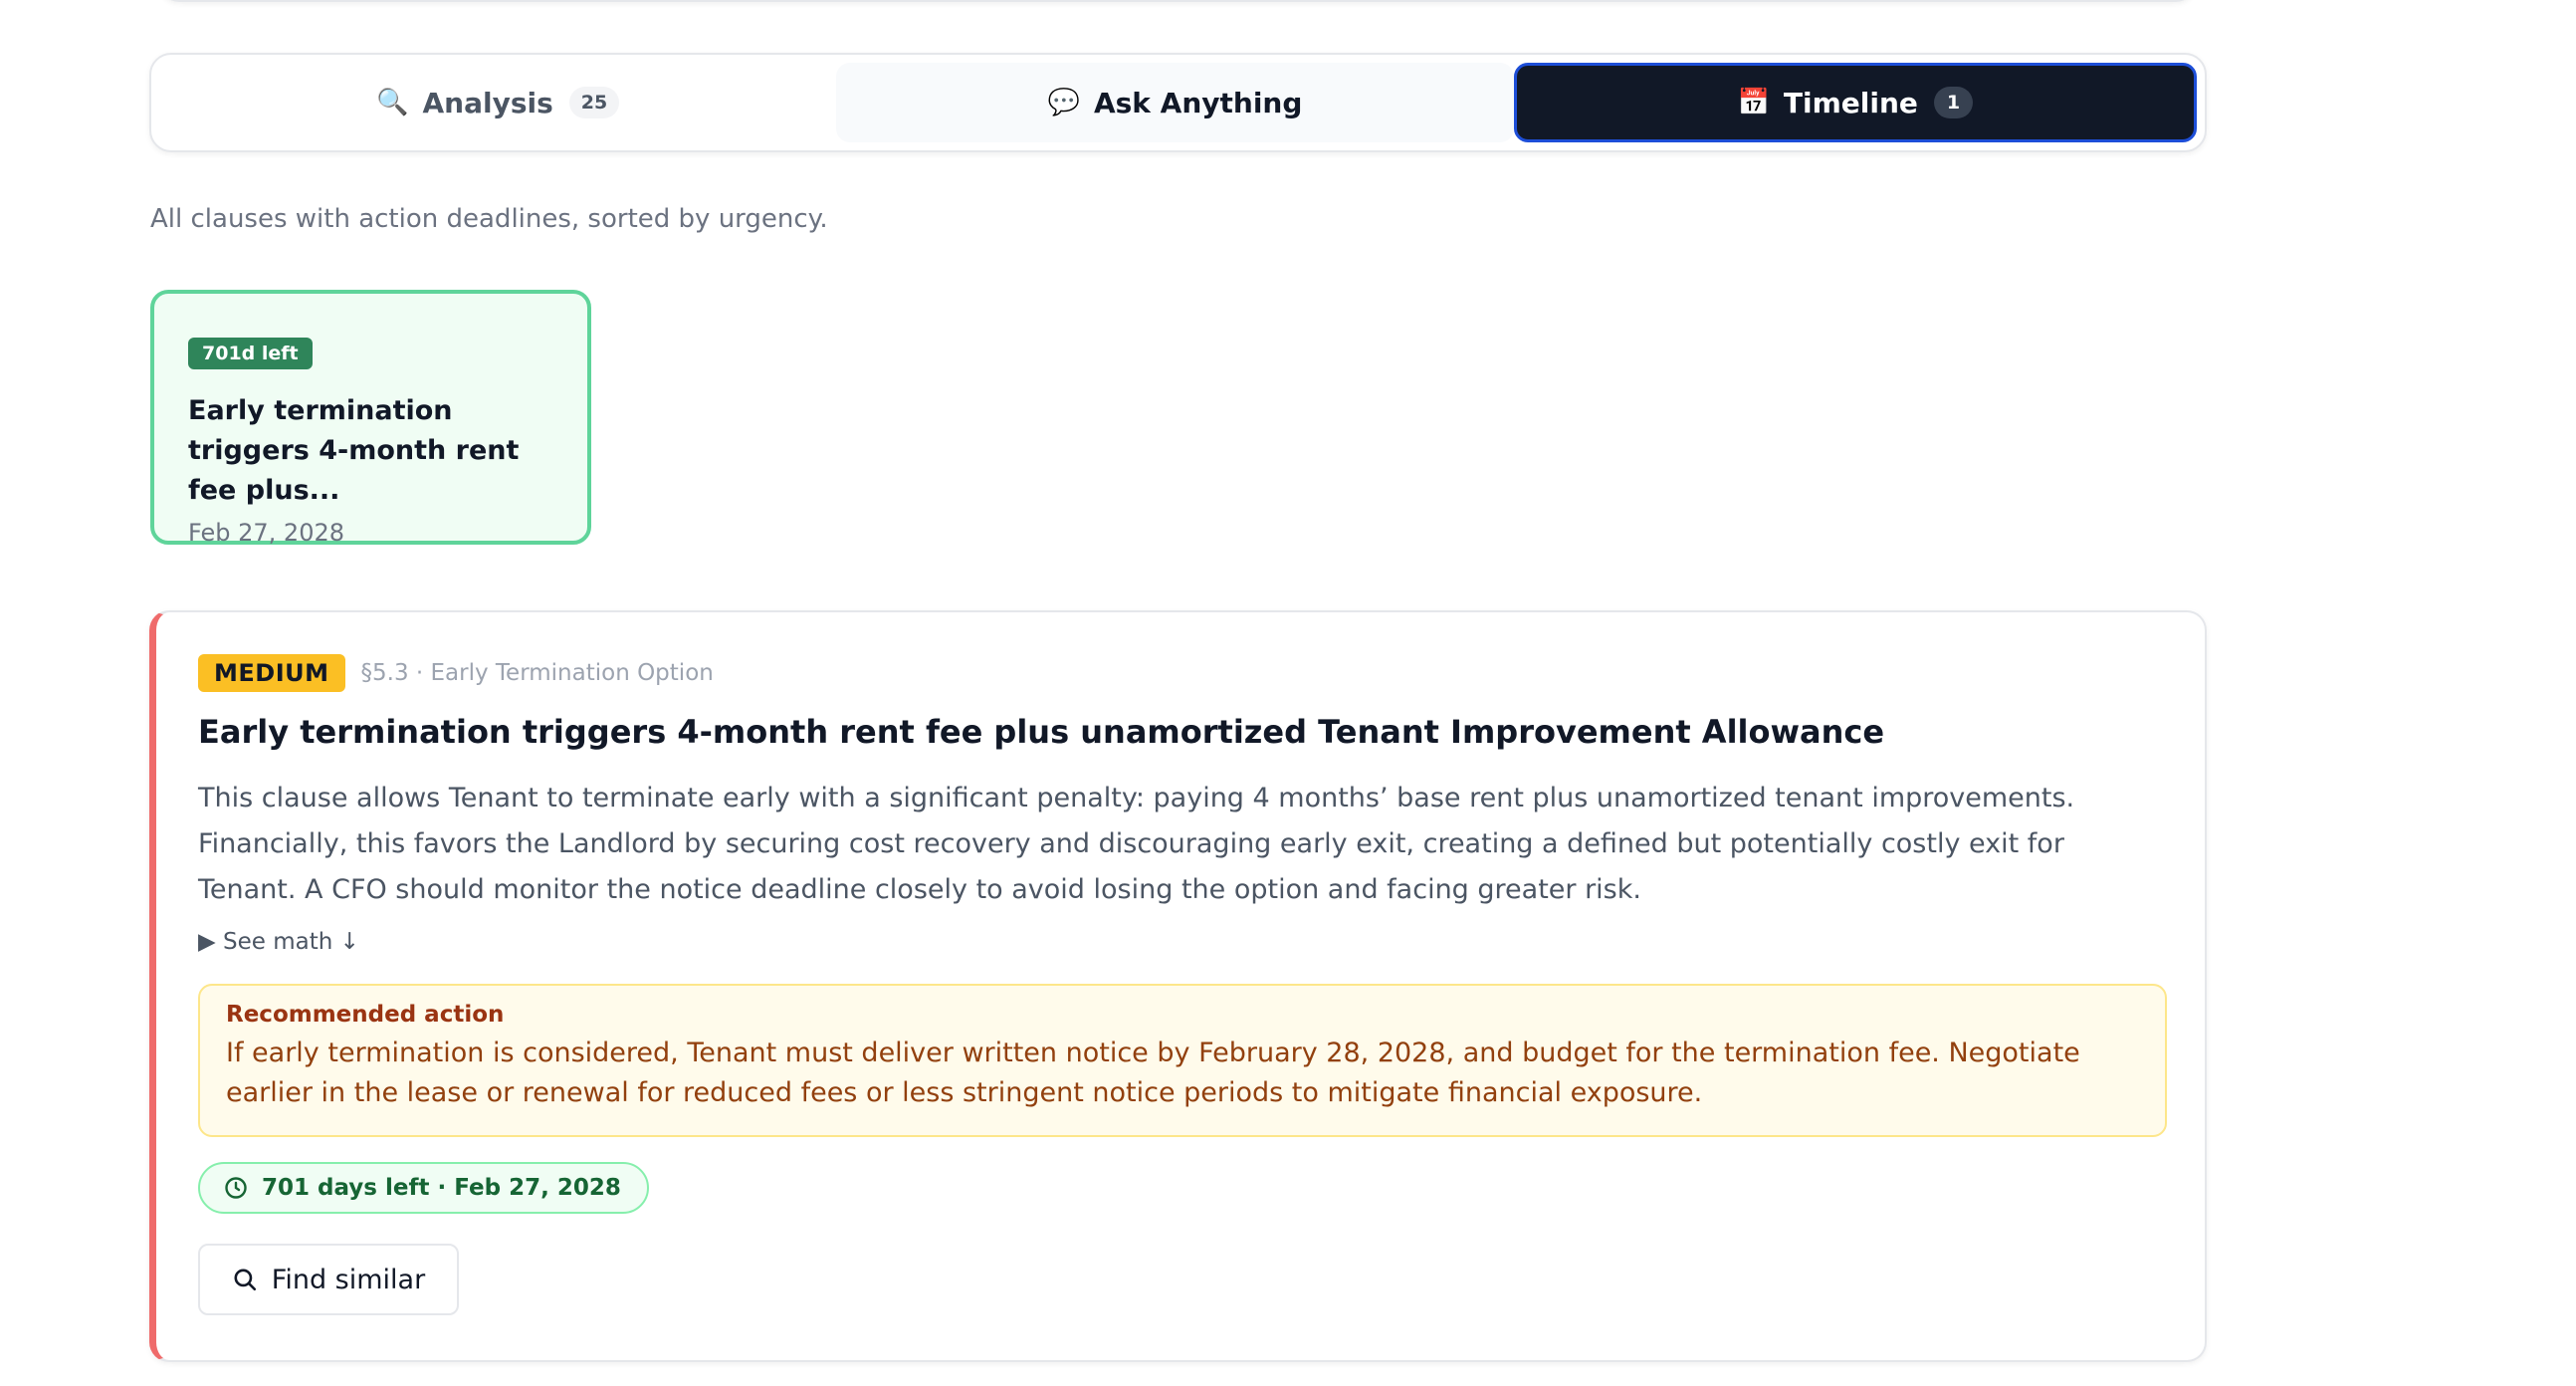 The width and height of the screenshot is (2576, 1386). I want to click on find-similar-label: Find similar, so click(348, 1279).